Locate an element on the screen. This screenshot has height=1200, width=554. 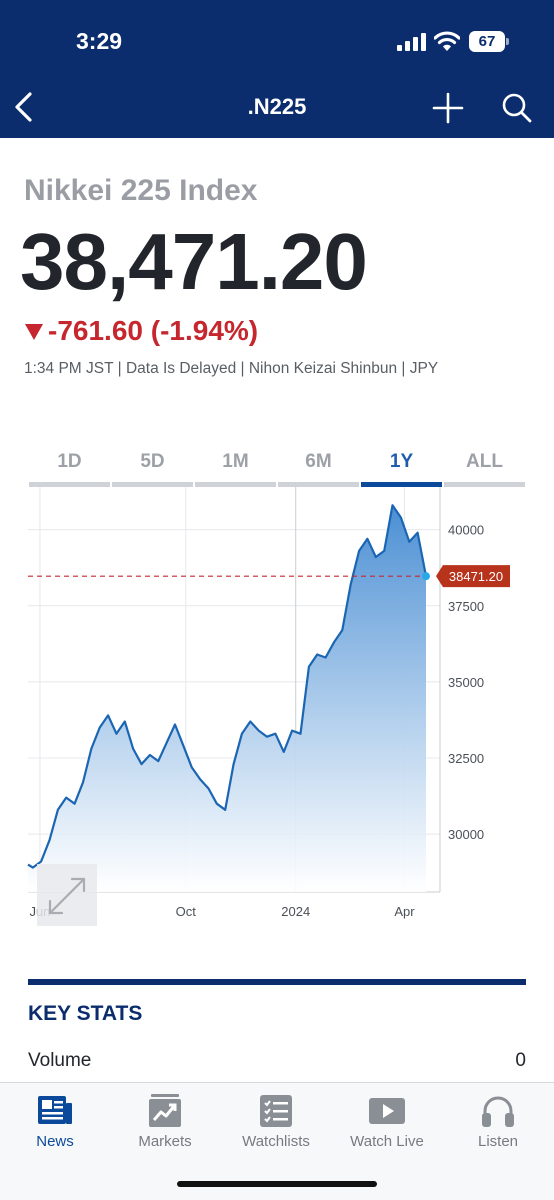
tab-all: ALL is located at coordinates (484, 467).